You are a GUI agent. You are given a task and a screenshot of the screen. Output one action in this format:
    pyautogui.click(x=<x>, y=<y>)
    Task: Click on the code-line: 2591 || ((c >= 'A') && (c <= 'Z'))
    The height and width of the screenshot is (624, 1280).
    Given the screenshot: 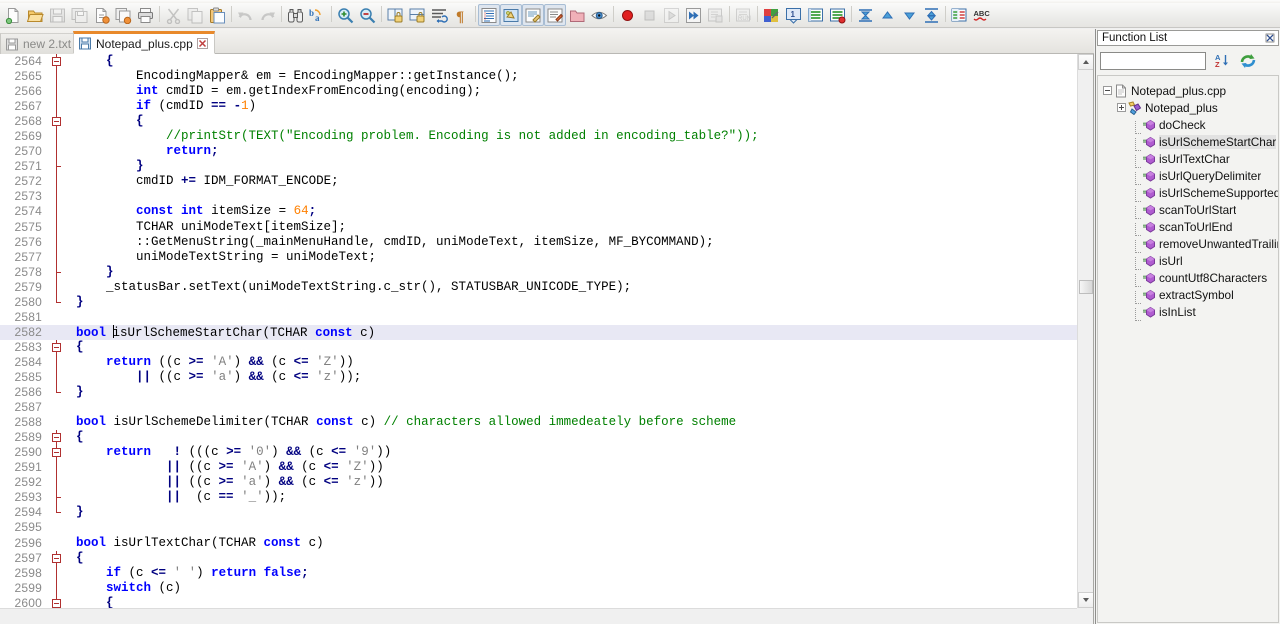 What is the action you would take?
    pyautogui.click(x=538, y=468)
    